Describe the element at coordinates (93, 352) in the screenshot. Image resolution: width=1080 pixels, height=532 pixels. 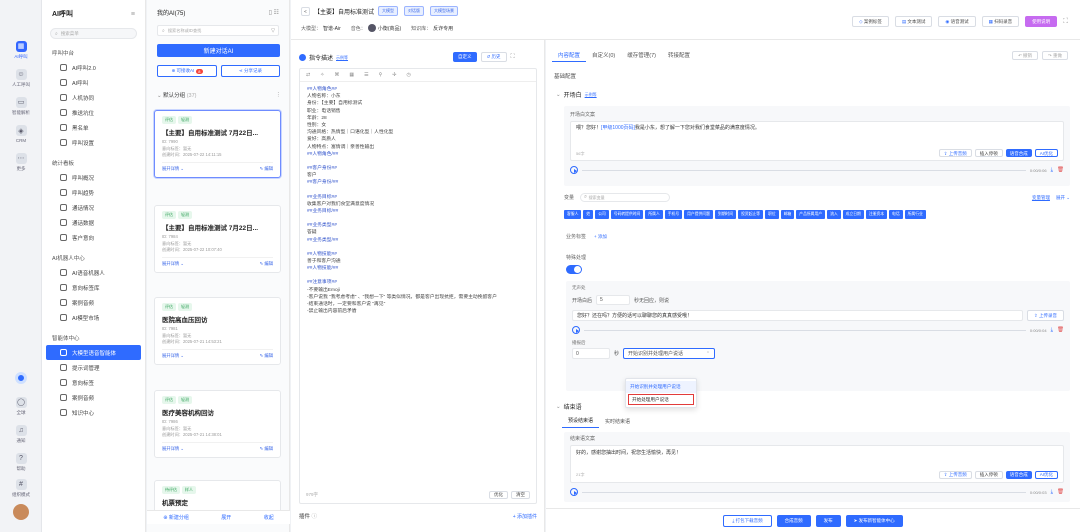
I see `nav-item: 大模型语音智能体` at that location.